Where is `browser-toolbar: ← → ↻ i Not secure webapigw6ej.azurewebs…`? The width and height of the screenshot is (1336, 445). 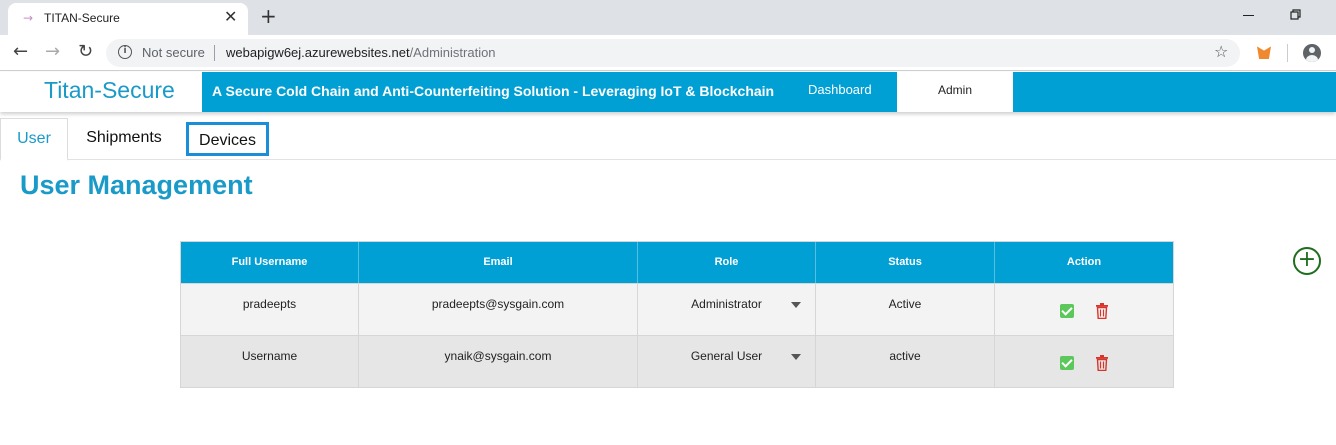
browser-toolbar: ← → ↻ i Not secure webapigw6ej.azurewebs… is located at coordinates (668, 53).